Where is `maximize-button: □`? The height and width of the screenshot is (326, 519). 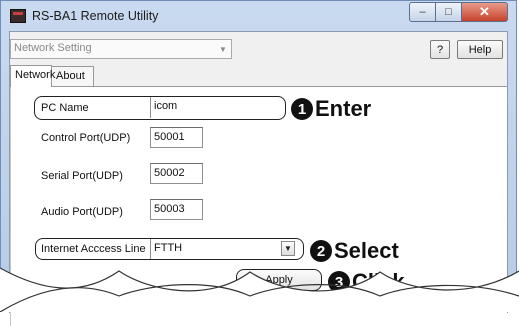 maximize-button: □ is located at coordinates (449, 12).